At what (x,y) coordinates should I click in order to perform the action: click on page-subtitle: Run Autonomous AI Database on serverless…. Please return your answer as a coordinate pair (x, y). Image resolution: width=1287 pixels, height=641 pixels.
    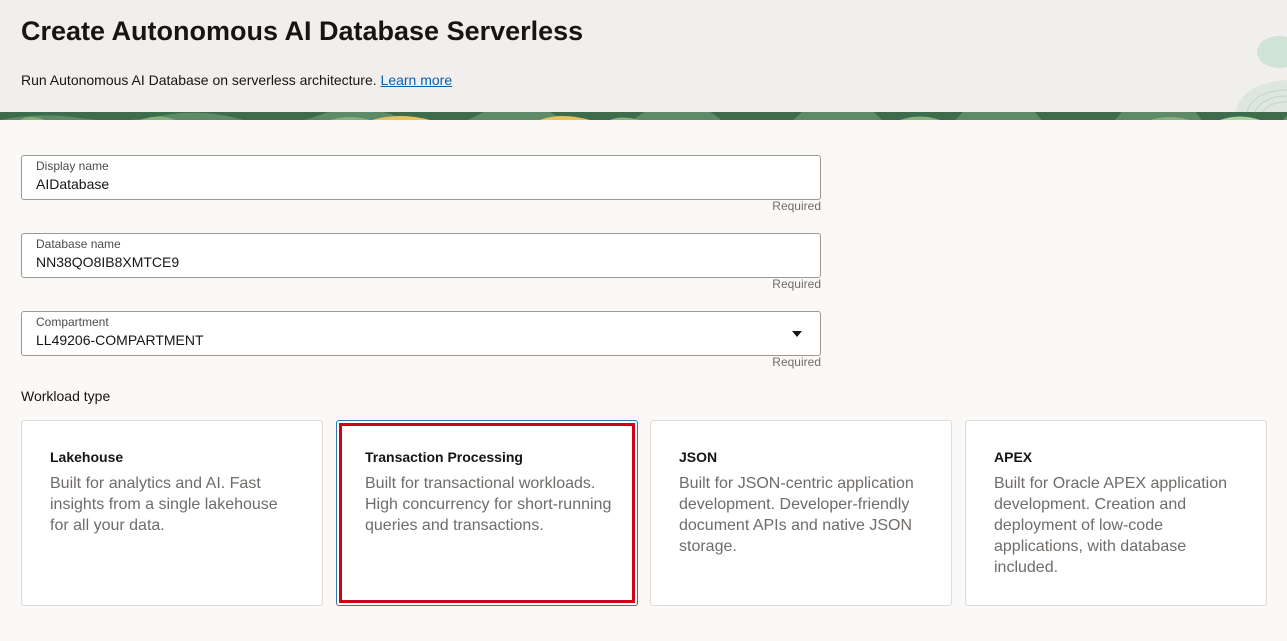
    Looking at the image, I should click on (236, 80).